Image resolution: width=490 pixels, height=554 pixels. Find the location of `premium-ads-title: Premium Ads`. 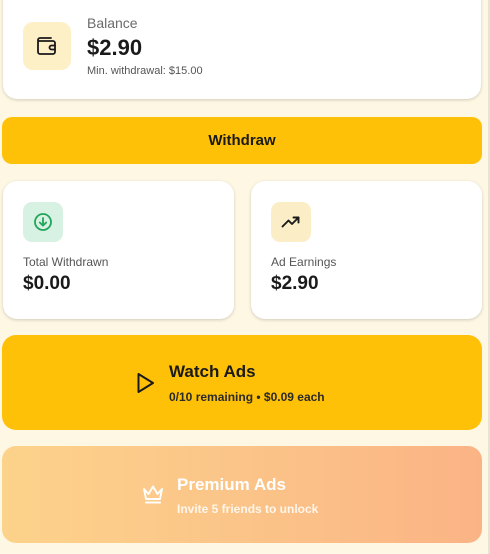

premium-ads-title: Premium Ads is located at coordinates (231, 484).